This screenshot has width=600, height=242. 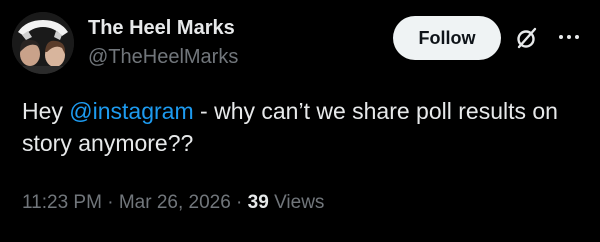 What do you see at coordinates (447, 38) in the screenshot?
I see `follow-button: Follow` at bounding box center [447, 38].